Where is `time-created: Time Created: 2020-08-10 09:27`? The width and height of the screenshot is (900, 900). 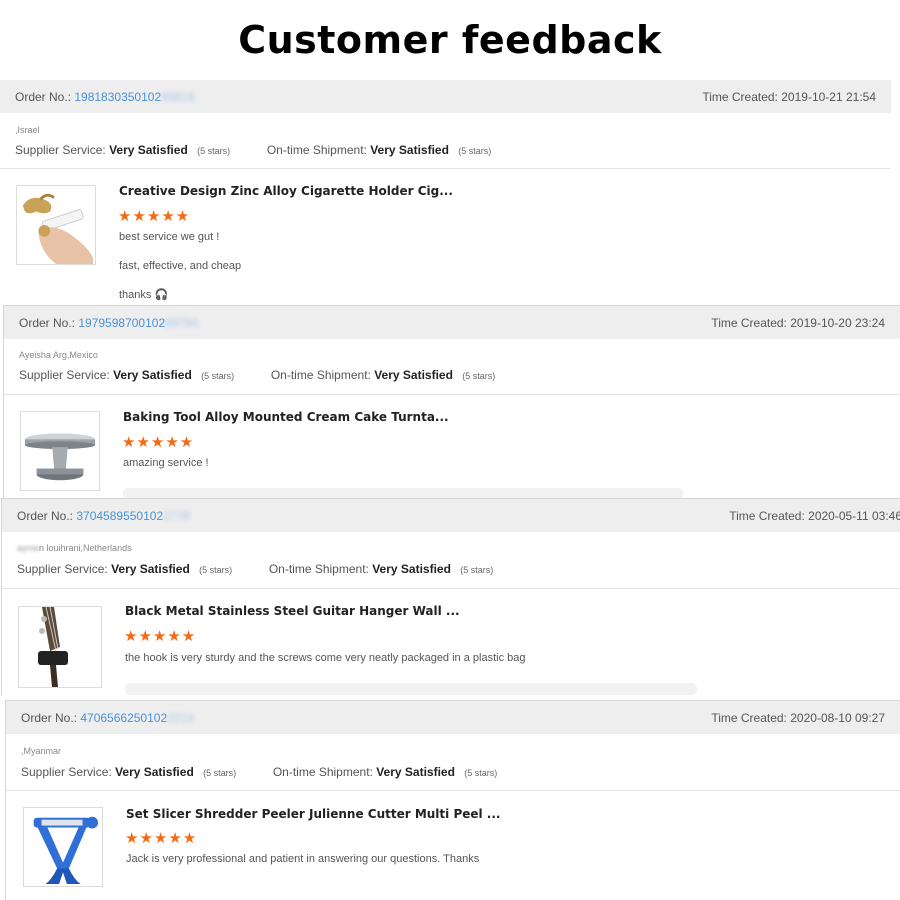
time-created: Time Created: 2020-08-10 09:27 is located at coordinates (798, 718).